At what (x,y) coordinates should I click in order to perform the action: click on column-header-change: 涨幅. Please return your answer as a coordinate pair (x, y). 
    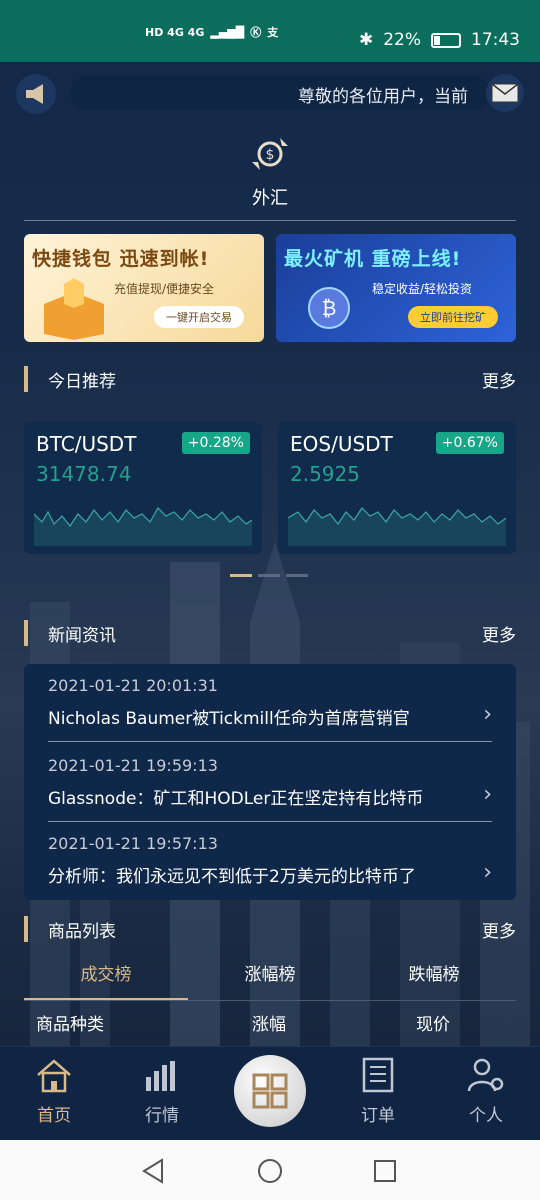
    Looking at the image, I should click on (269, 1025).